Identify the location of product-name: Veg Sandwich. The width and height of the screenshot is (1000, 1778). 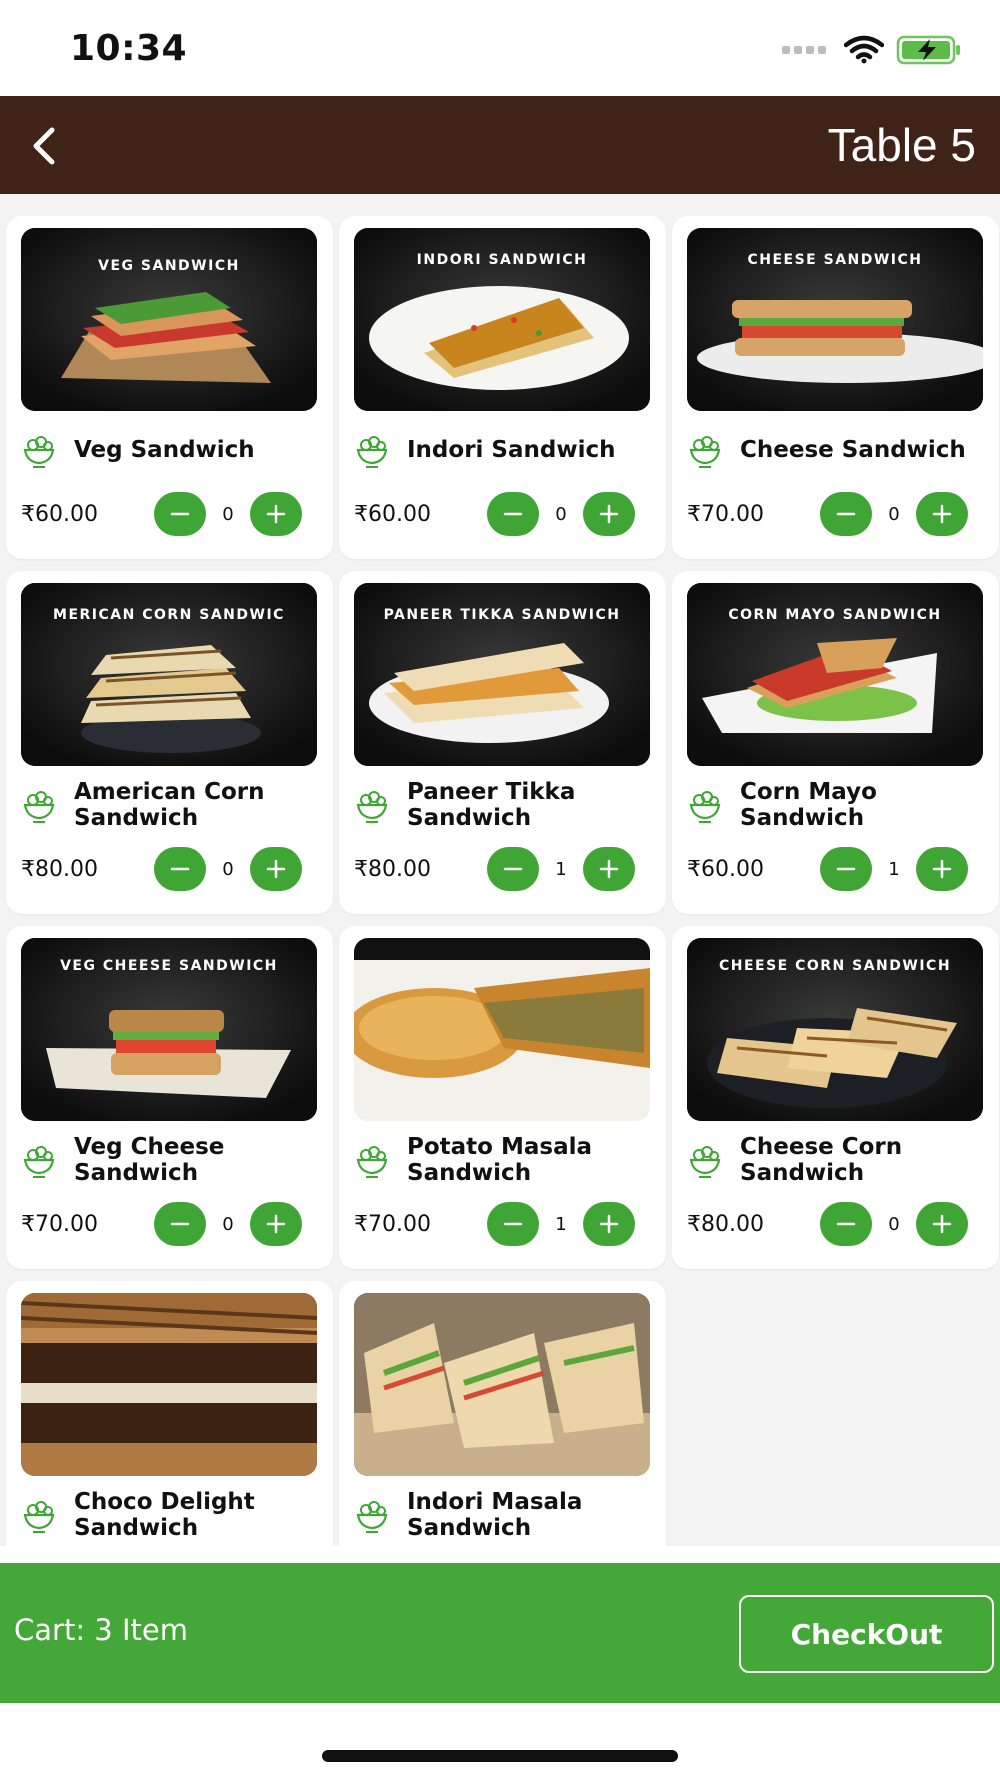
(164, 450).